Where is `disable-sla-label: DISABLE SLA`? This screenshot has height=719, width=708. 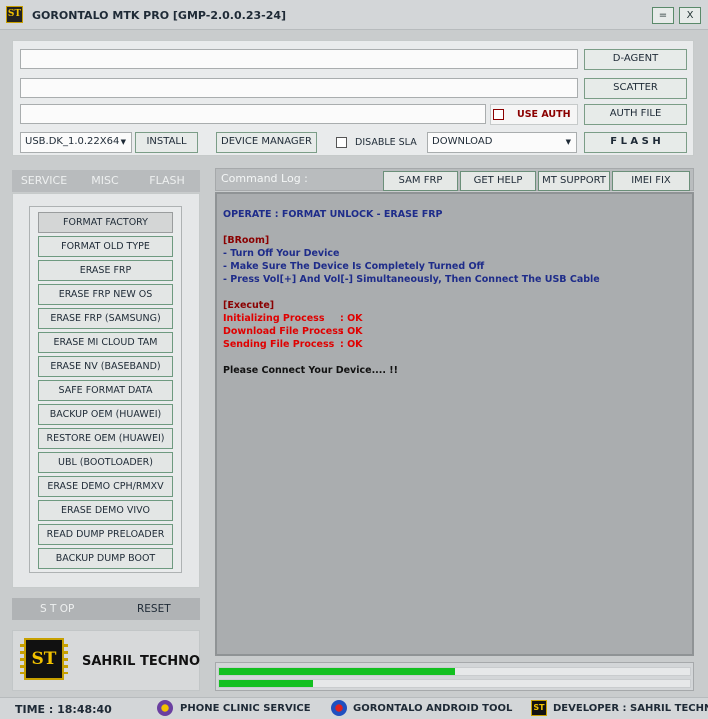 disable-sla-label: DISABLE SLA is located at coordinates (386, 142).